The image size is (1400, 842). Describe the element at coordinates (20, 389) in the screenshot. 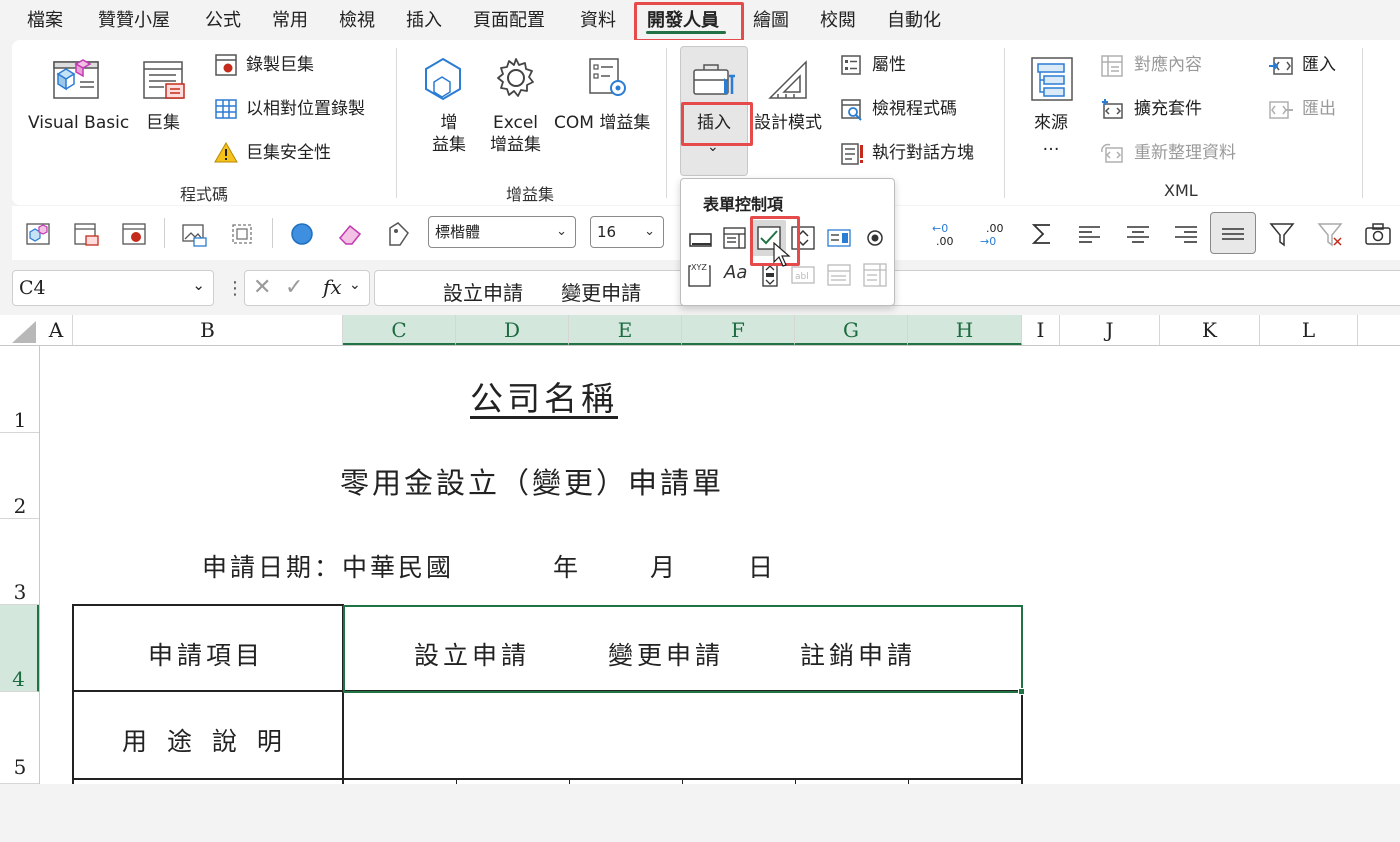

I see `row-header-1: 1` at that location.